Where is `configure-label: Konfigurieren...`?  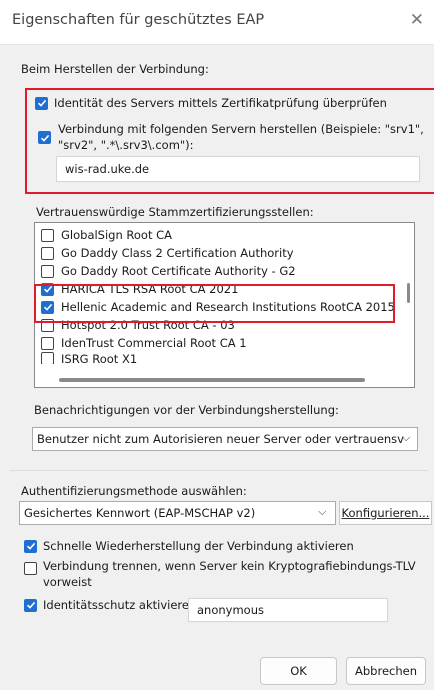
configure-label: Konfigurieren... is located at coordinates (385, 513).